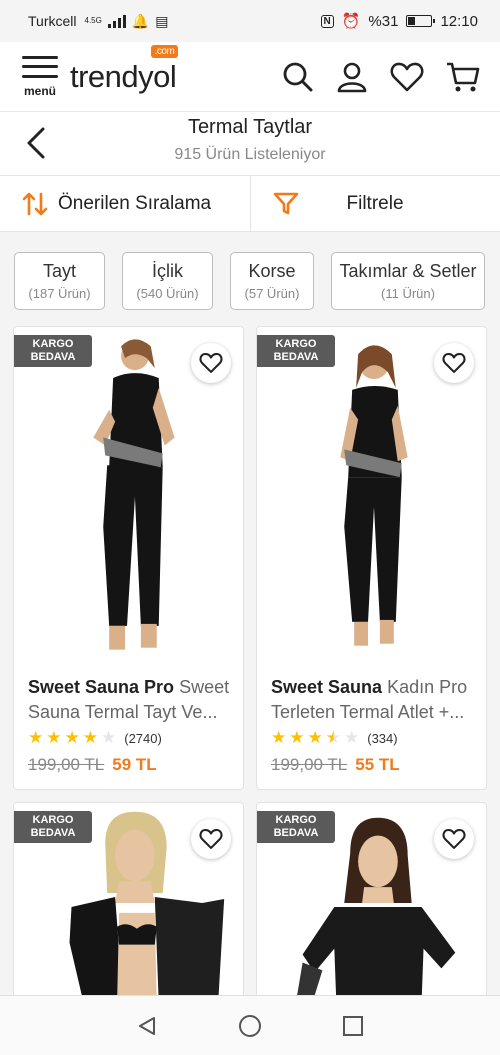 The image size is (500, 1055). I want to click on chip-count: (11 Ürün), so click(408, 293).